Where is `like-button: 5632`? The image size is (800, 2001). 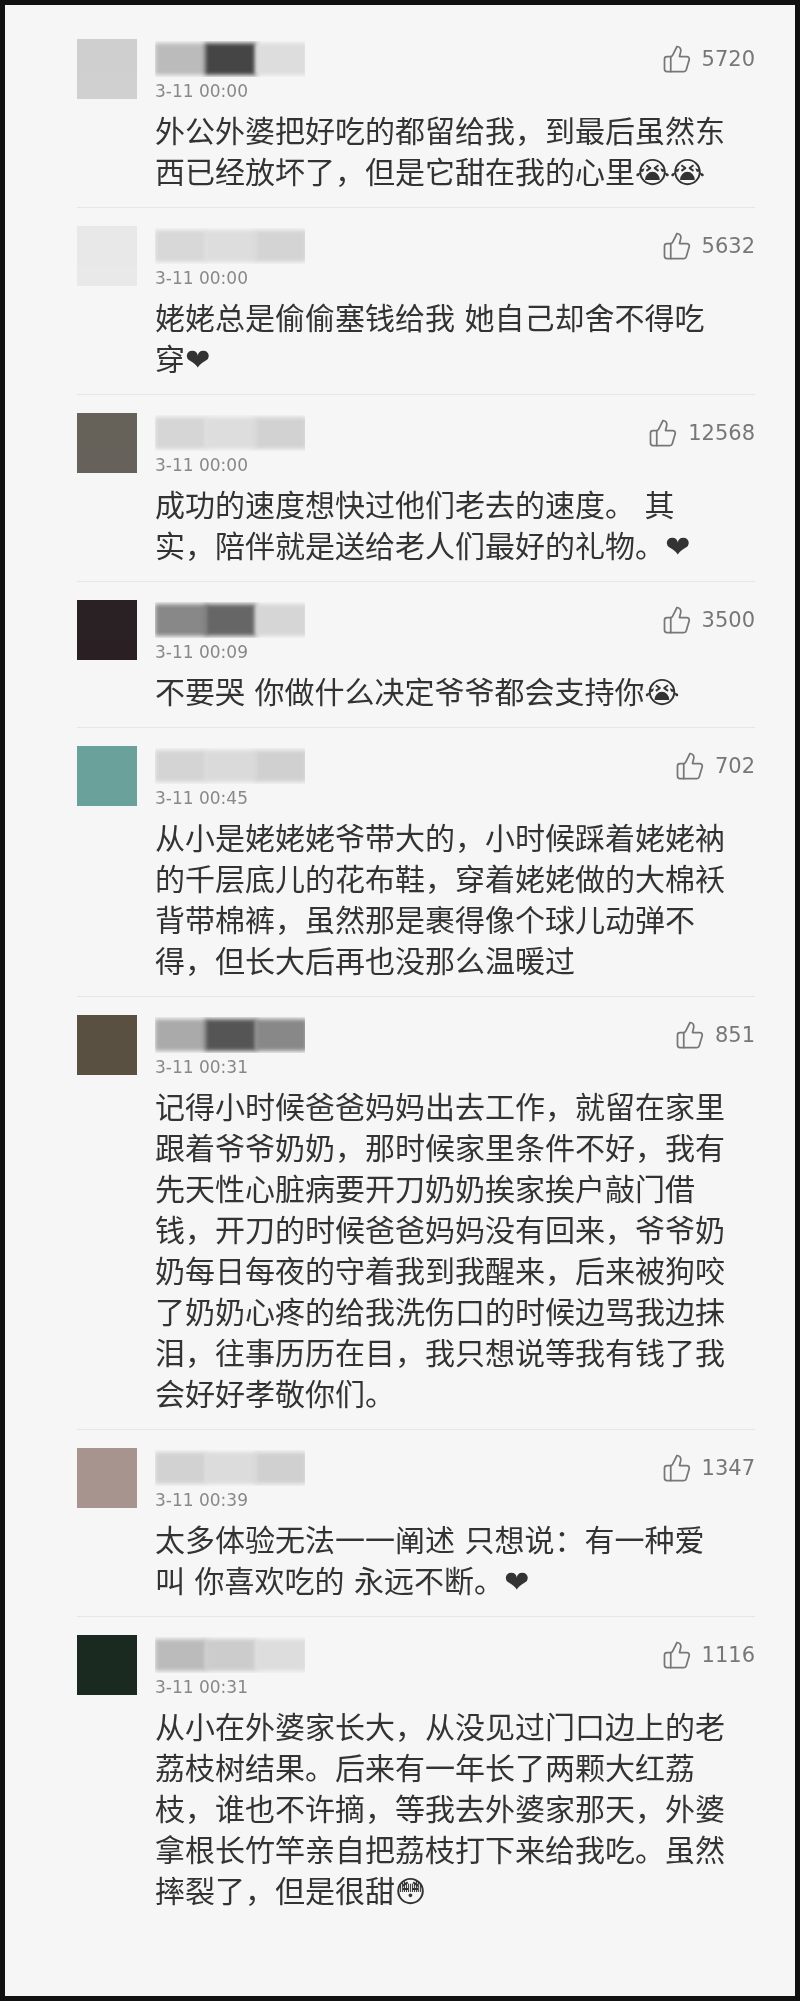 like-button: 5632 is located at coordinates (708, 246).